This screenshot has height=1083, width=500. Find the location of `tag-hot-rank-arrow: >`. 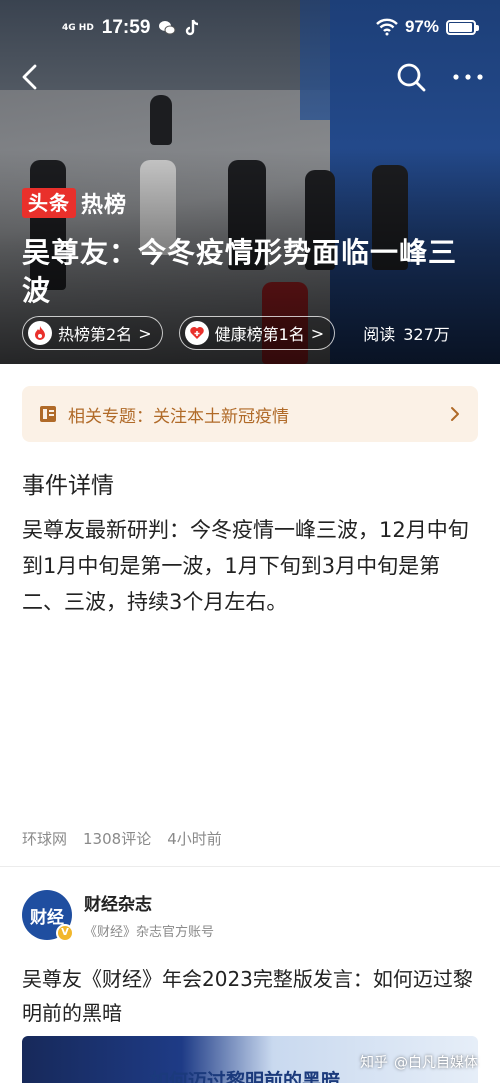

tag-hot-rank-arrow: > is located at coordinates (145, 333).